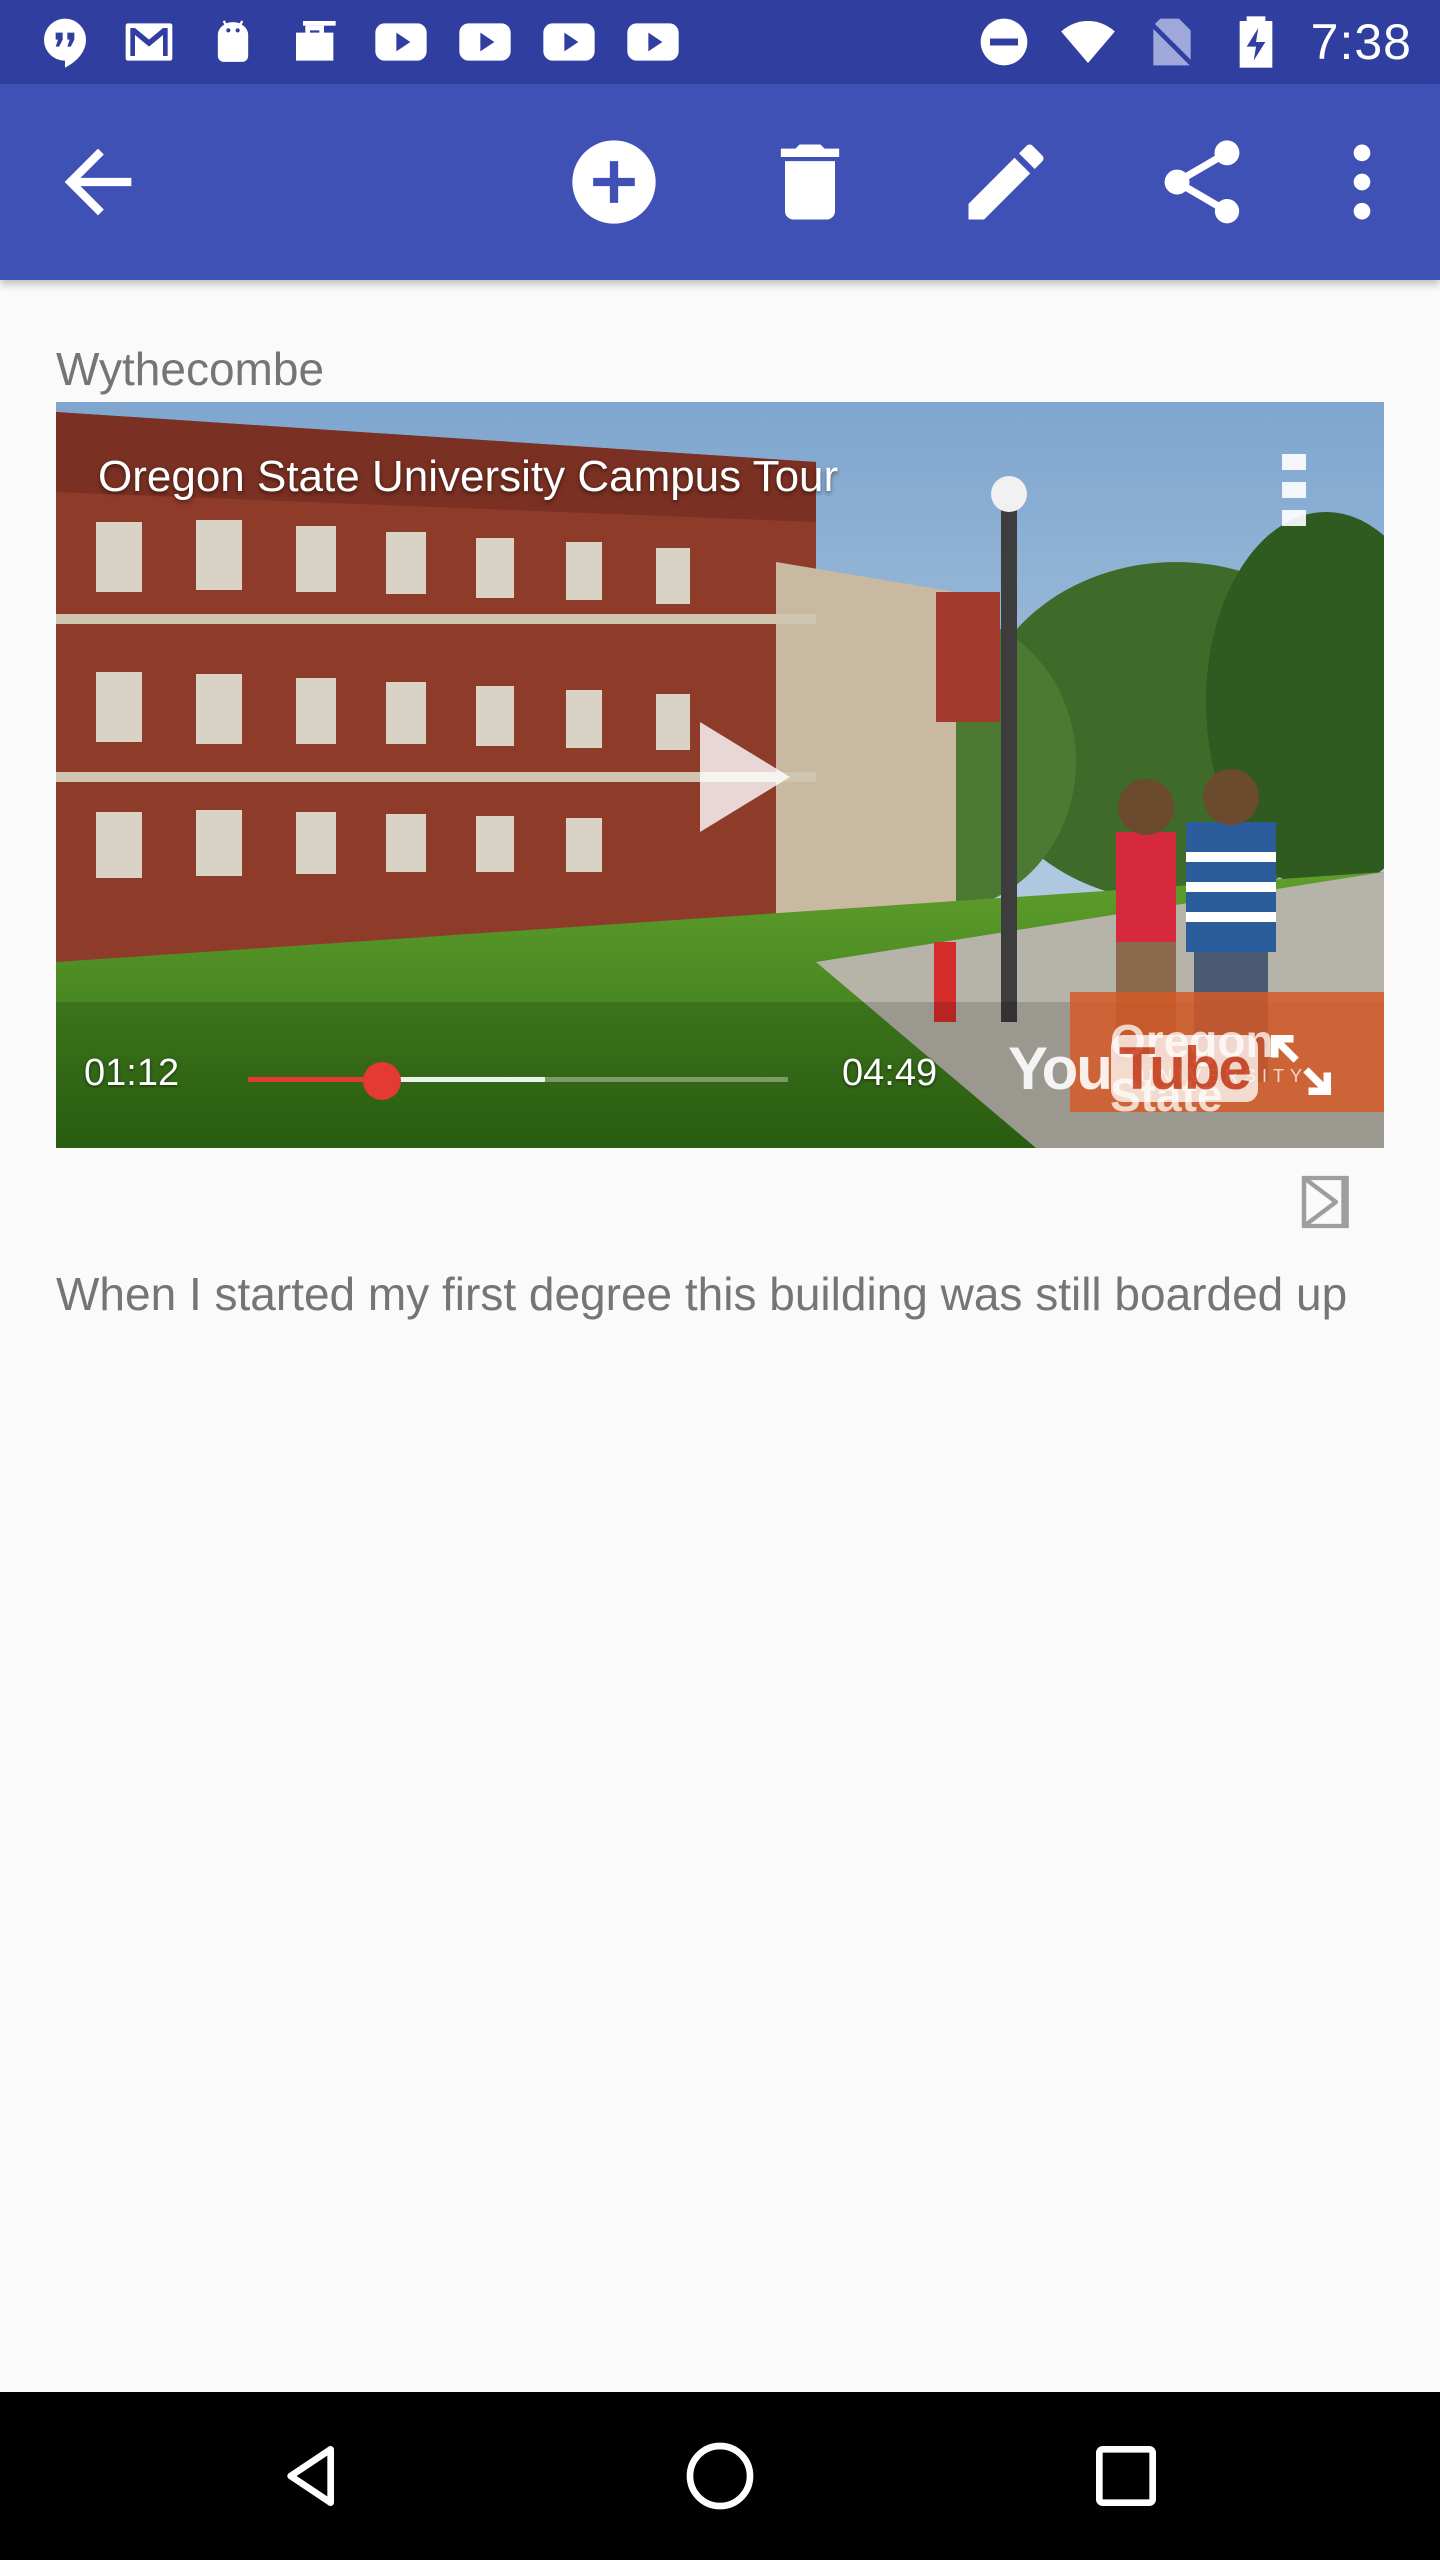  I want to click on gmail-icon, so click(149, 42).